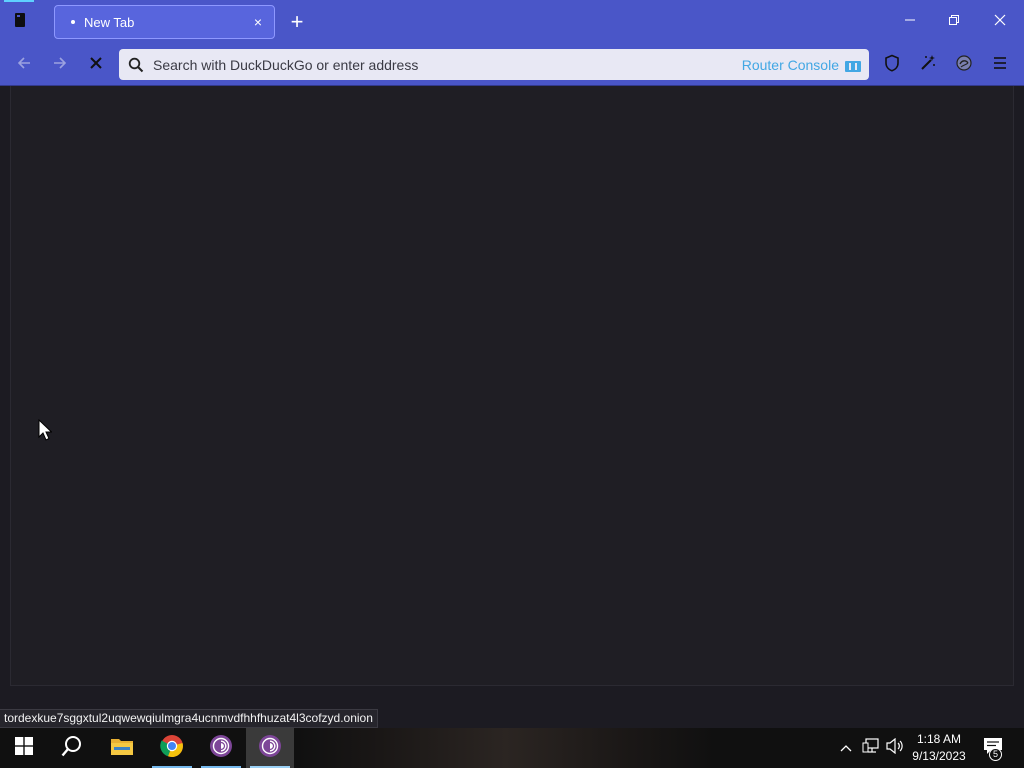 This screenshot has width=1024, height=768. I want to click on taskbar-tor-browser-active, so click(270, 748).